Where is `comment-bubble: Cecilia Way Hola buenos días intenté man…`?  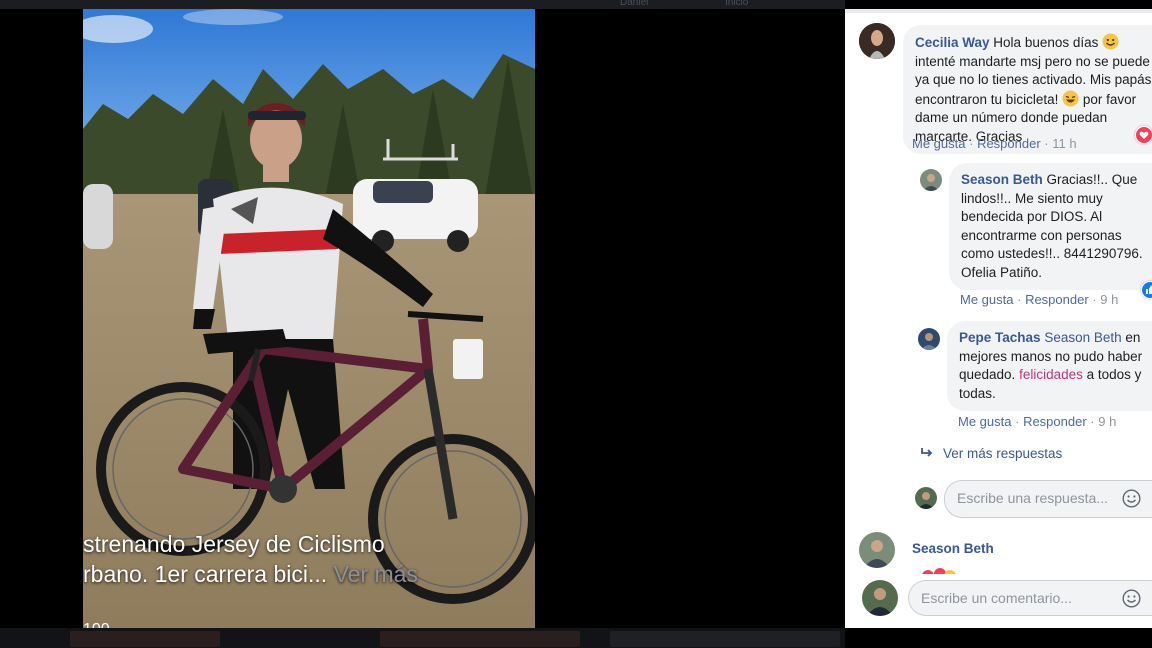 comment-bubble: Cecilia Way Hola buenos días intenté man… is located at coordinates (1027, 89).